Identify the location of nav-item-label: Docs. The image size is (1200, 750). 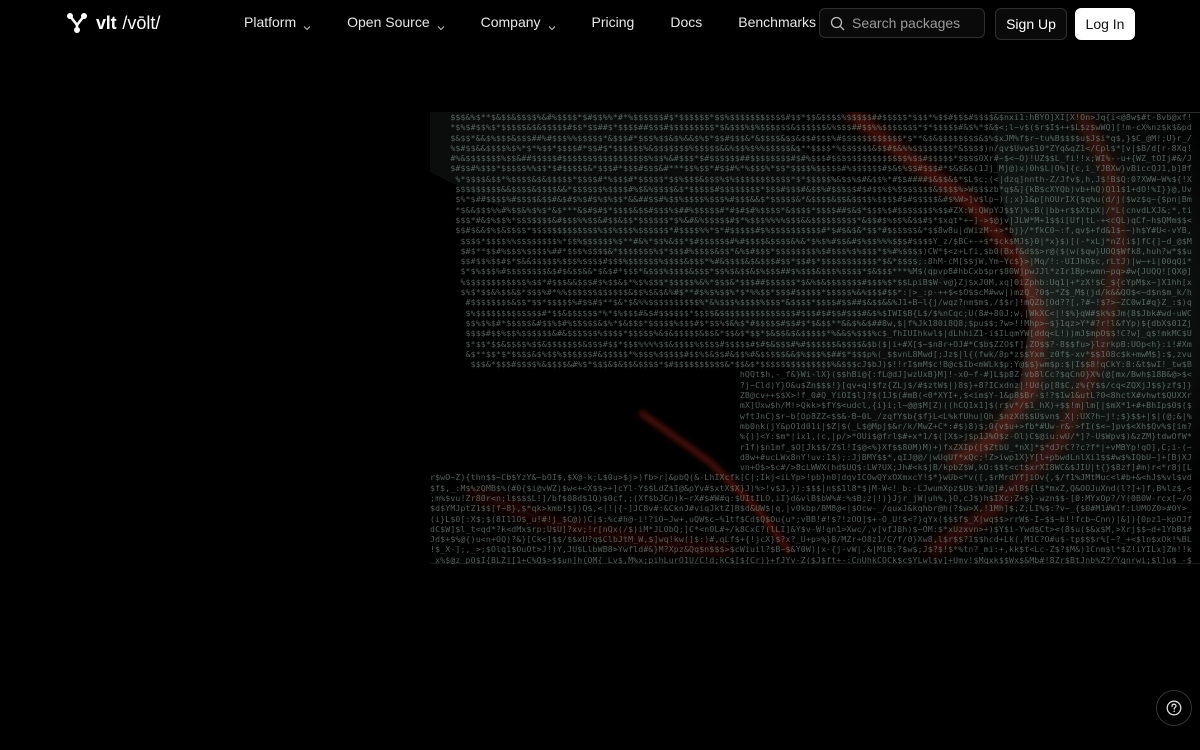
(686, 22).